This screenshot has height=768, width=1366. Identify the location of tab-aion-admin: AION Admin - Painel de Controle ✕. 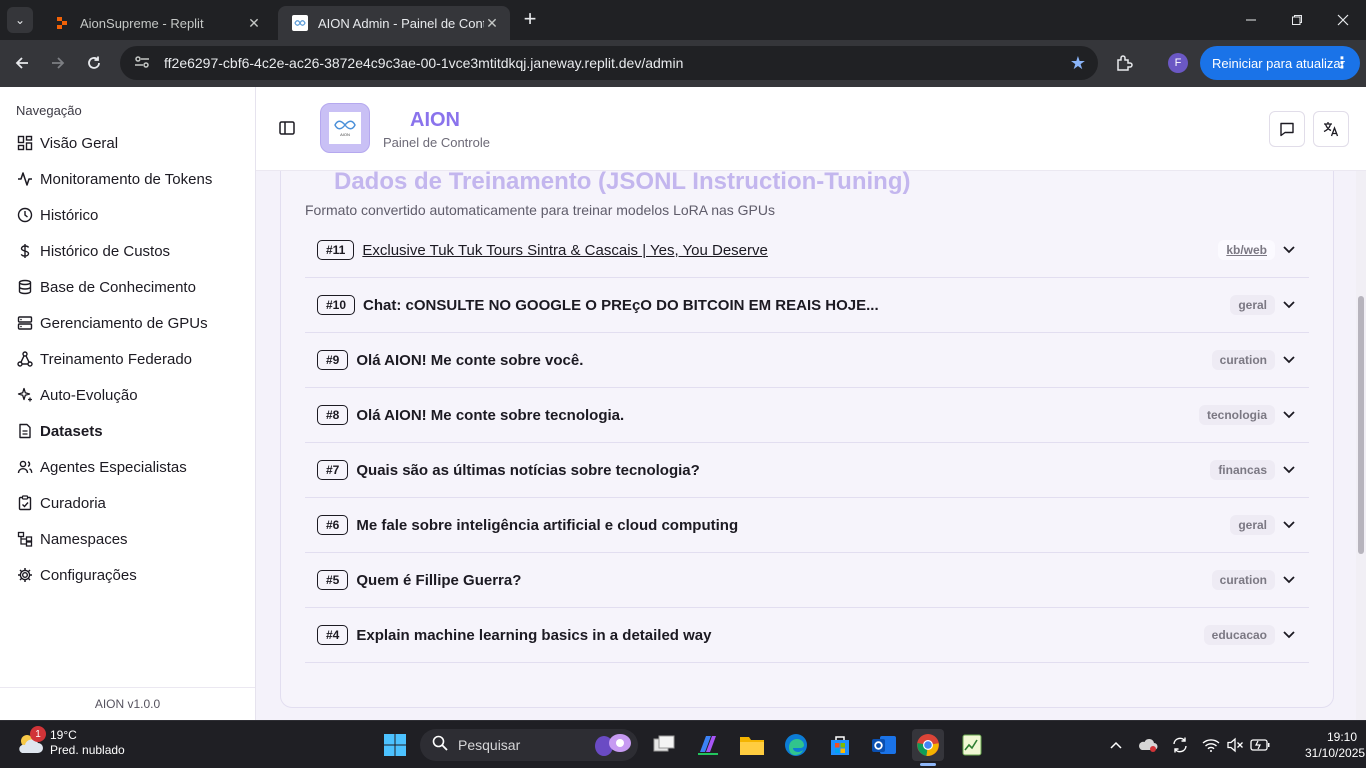
(394, 23).